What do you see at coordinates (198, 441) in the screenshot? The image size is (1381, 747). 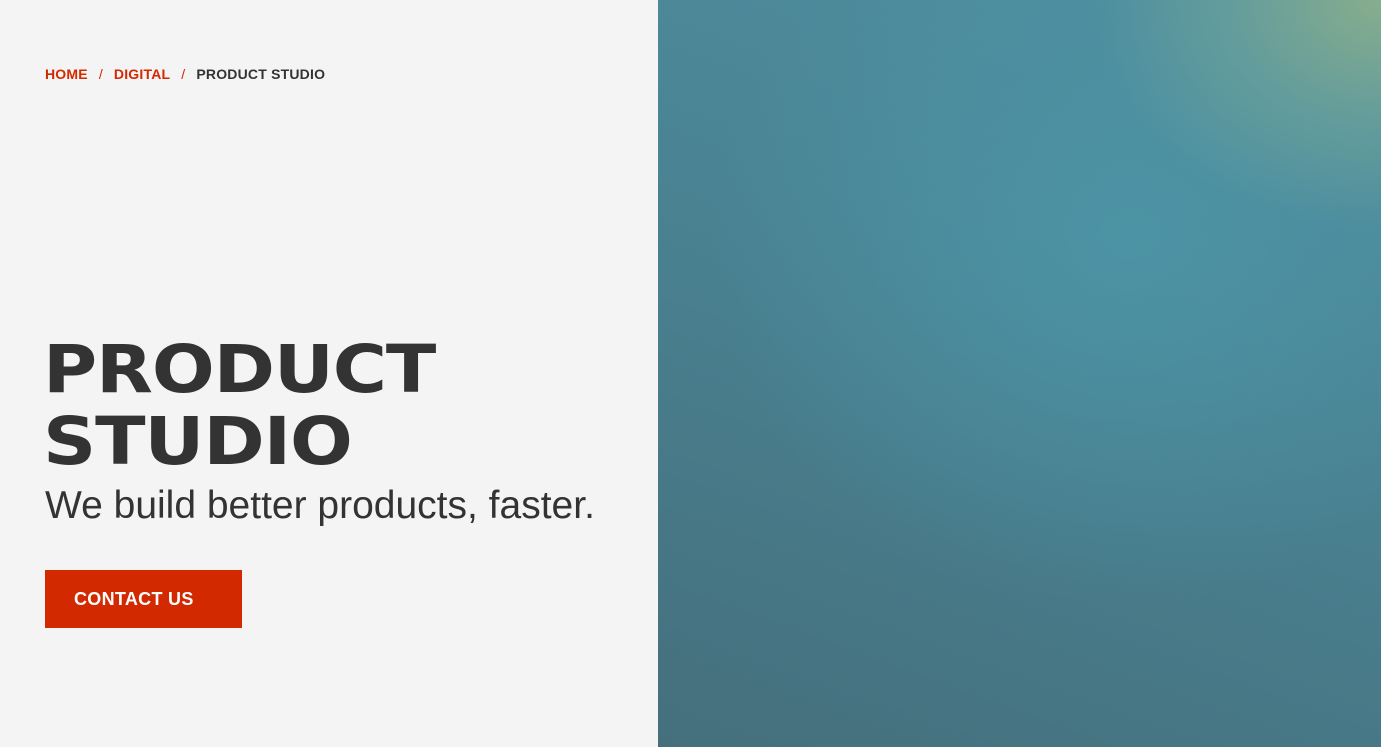 I see `page-title-line-2: STUDIO` at bounding box center [198, 441].